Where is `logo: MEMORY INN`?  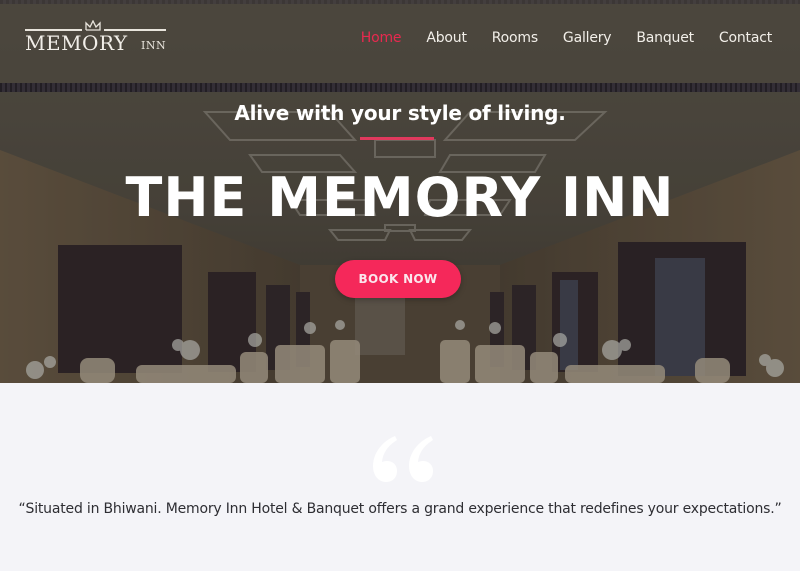 logo: MEMORY INN is located at coordinates (96, 38).